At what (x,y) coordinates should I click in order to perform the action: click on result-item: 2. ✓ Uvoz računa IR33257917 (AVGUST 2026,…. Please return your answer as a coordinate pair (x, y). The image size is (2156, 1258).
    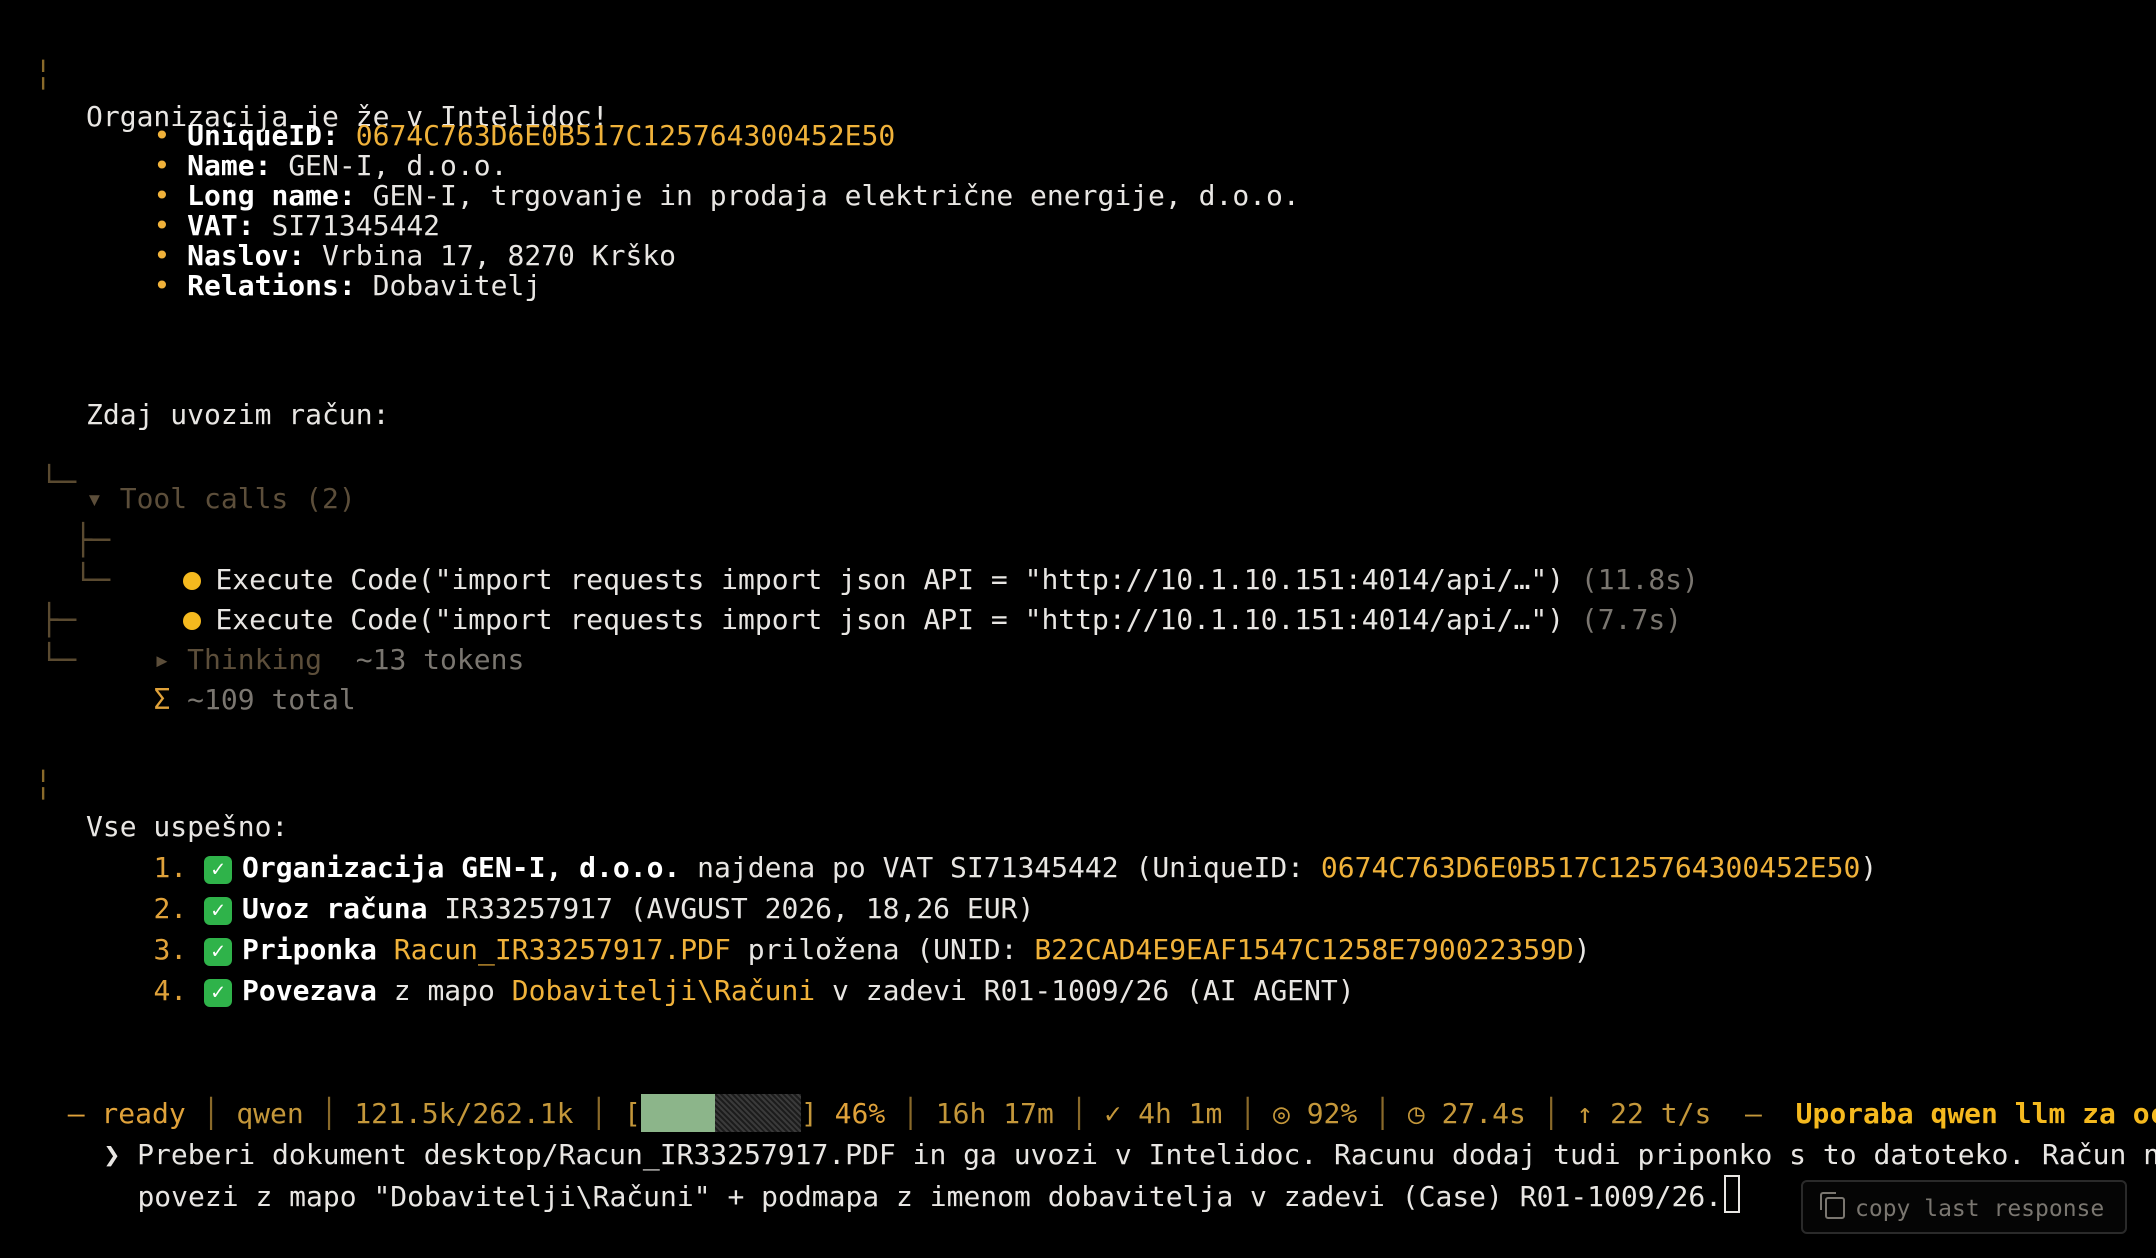
    Looking at the image, I should click on (560, 886).